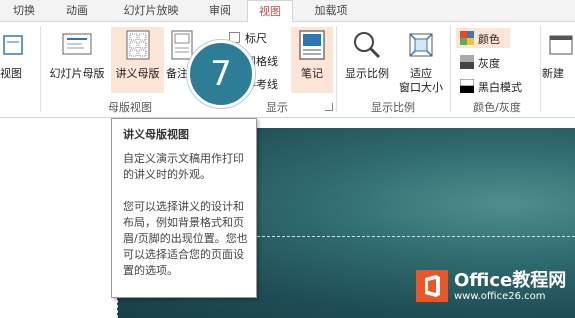  Describe the element at coordinates (137, 73) in the screenshot. I see `handout-master-label: 讲义母版` at that location.